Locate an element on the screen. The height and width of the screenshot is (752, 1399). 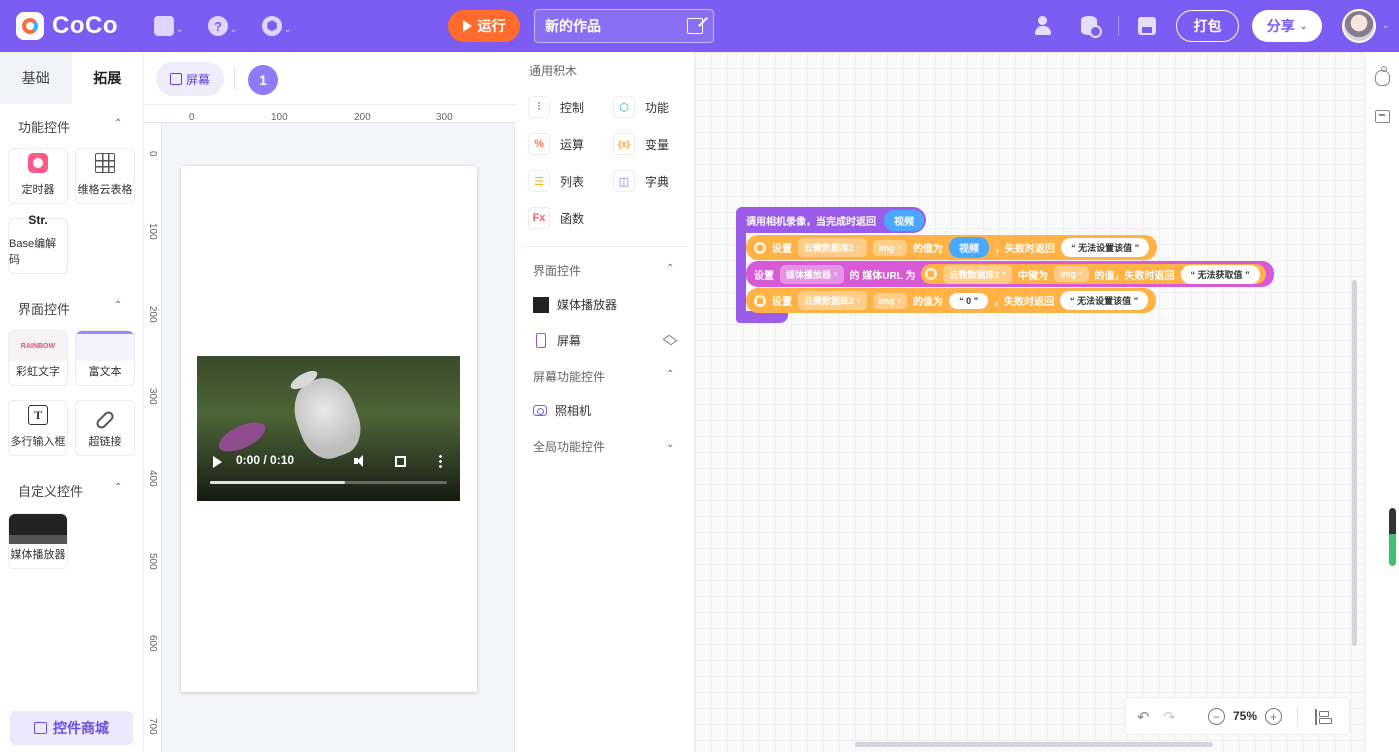
play-icon is located at coordinates (217, 462).